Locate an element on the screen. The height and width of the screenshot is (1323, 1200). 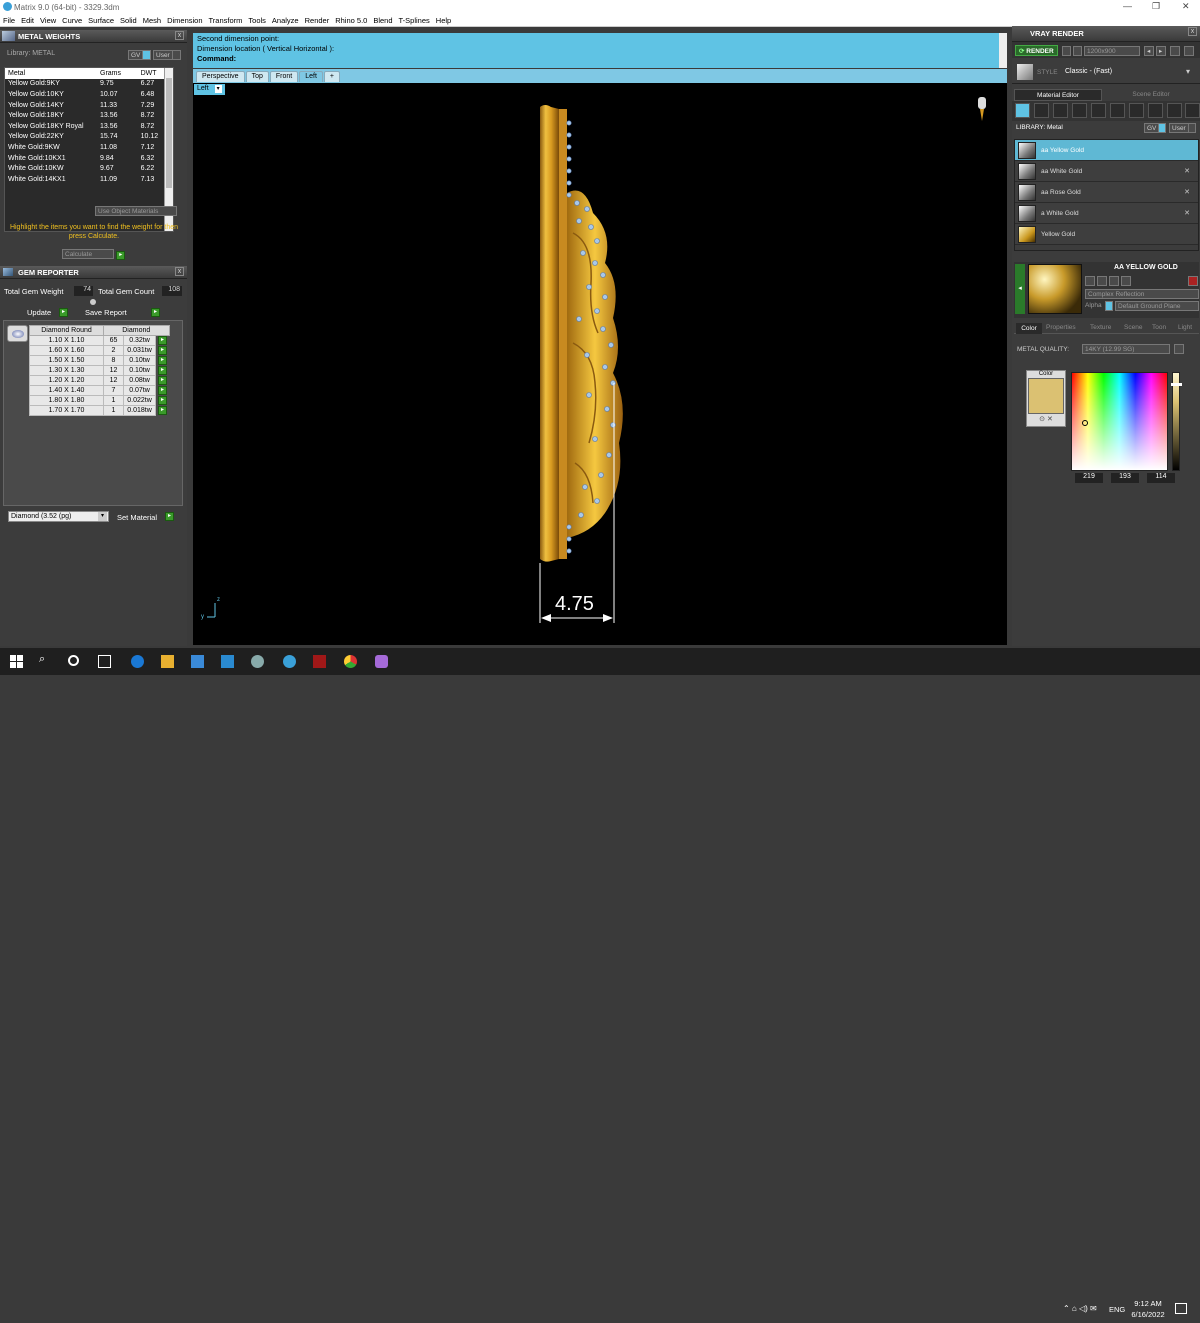
camera-icon is located at coordinates (1077, 51).